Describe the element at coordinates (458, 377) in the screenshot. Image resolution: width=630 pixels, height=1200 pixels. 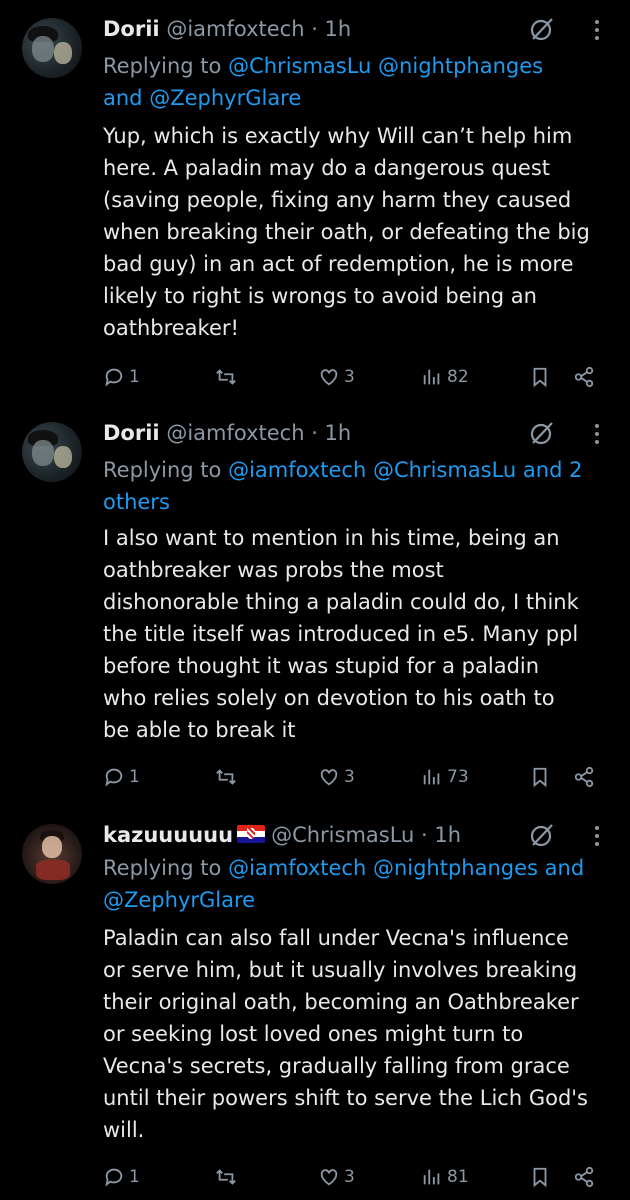
I see `view-count: 82` at that location.